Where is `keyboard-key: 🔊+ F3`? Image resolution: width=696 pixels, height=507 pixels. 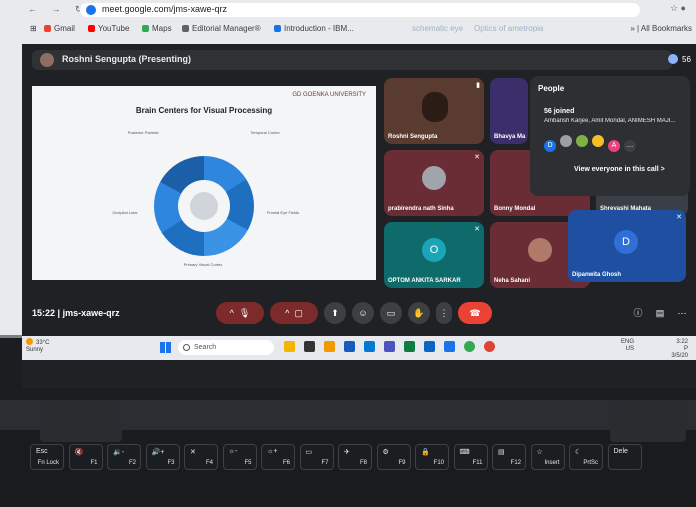
keyboard-key: 🔊+ F3 is located at coordinates (162, 457).